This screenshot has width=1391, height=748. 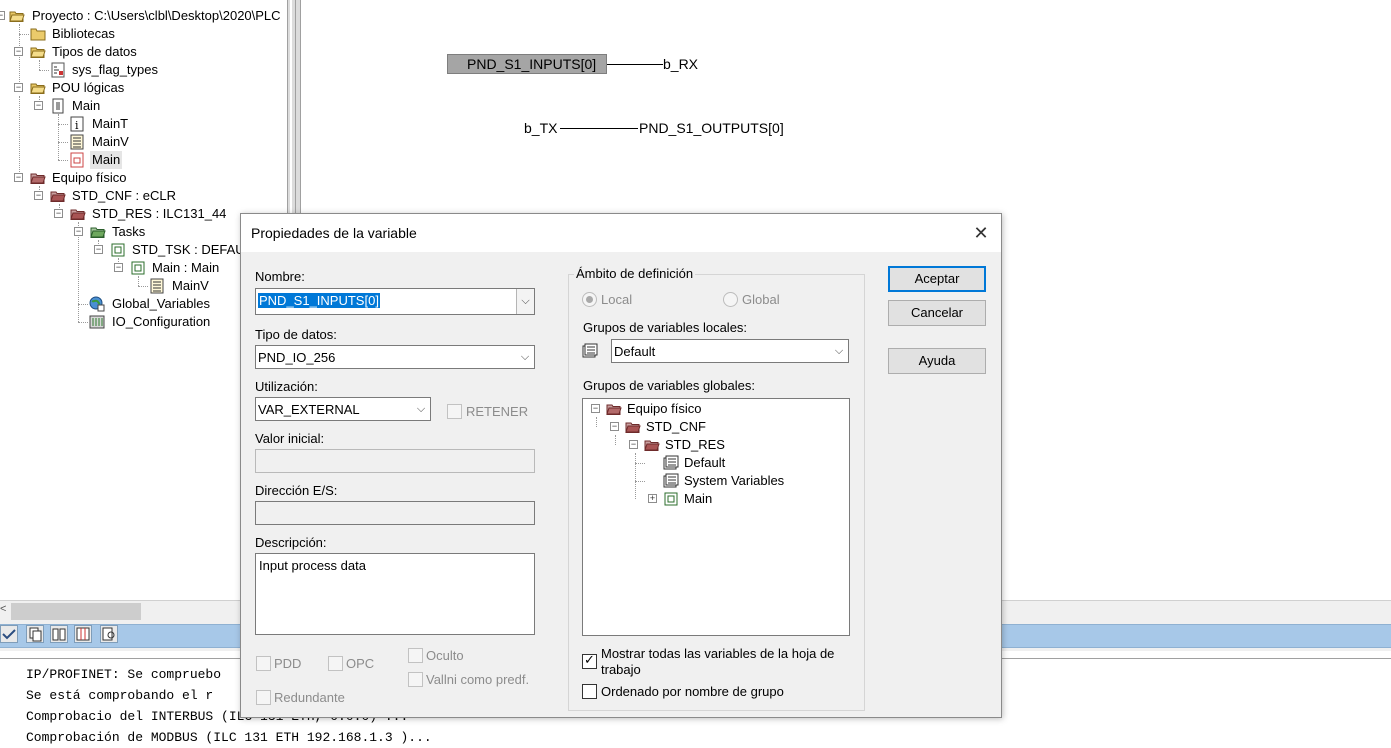 What do you see at coordinates (415, 679) in the screenshot?
I see `default-init-checkbox` at bounding box center [415, 679].